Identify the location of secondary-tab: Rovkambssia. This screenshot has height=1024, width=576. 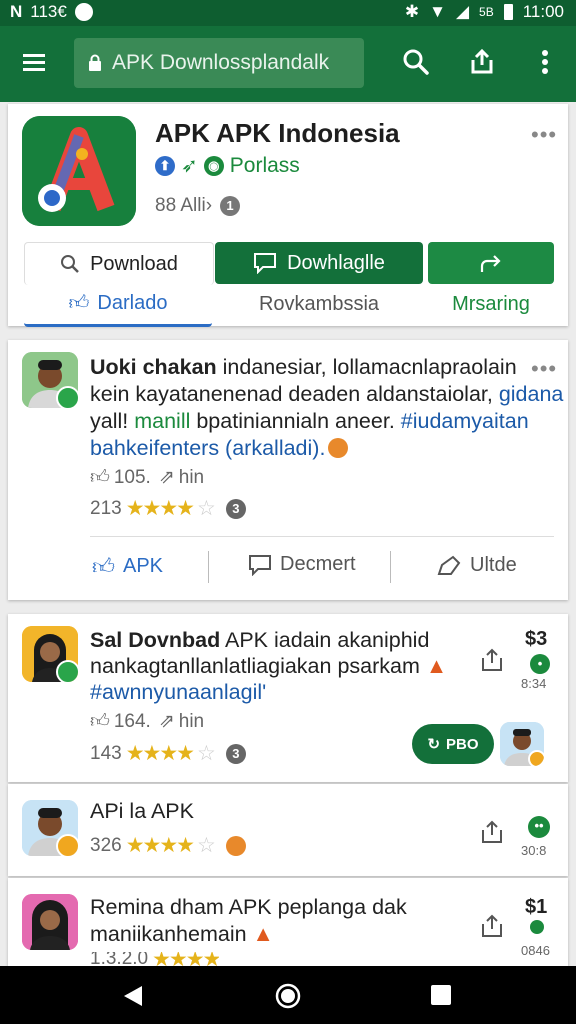
(319, 304).